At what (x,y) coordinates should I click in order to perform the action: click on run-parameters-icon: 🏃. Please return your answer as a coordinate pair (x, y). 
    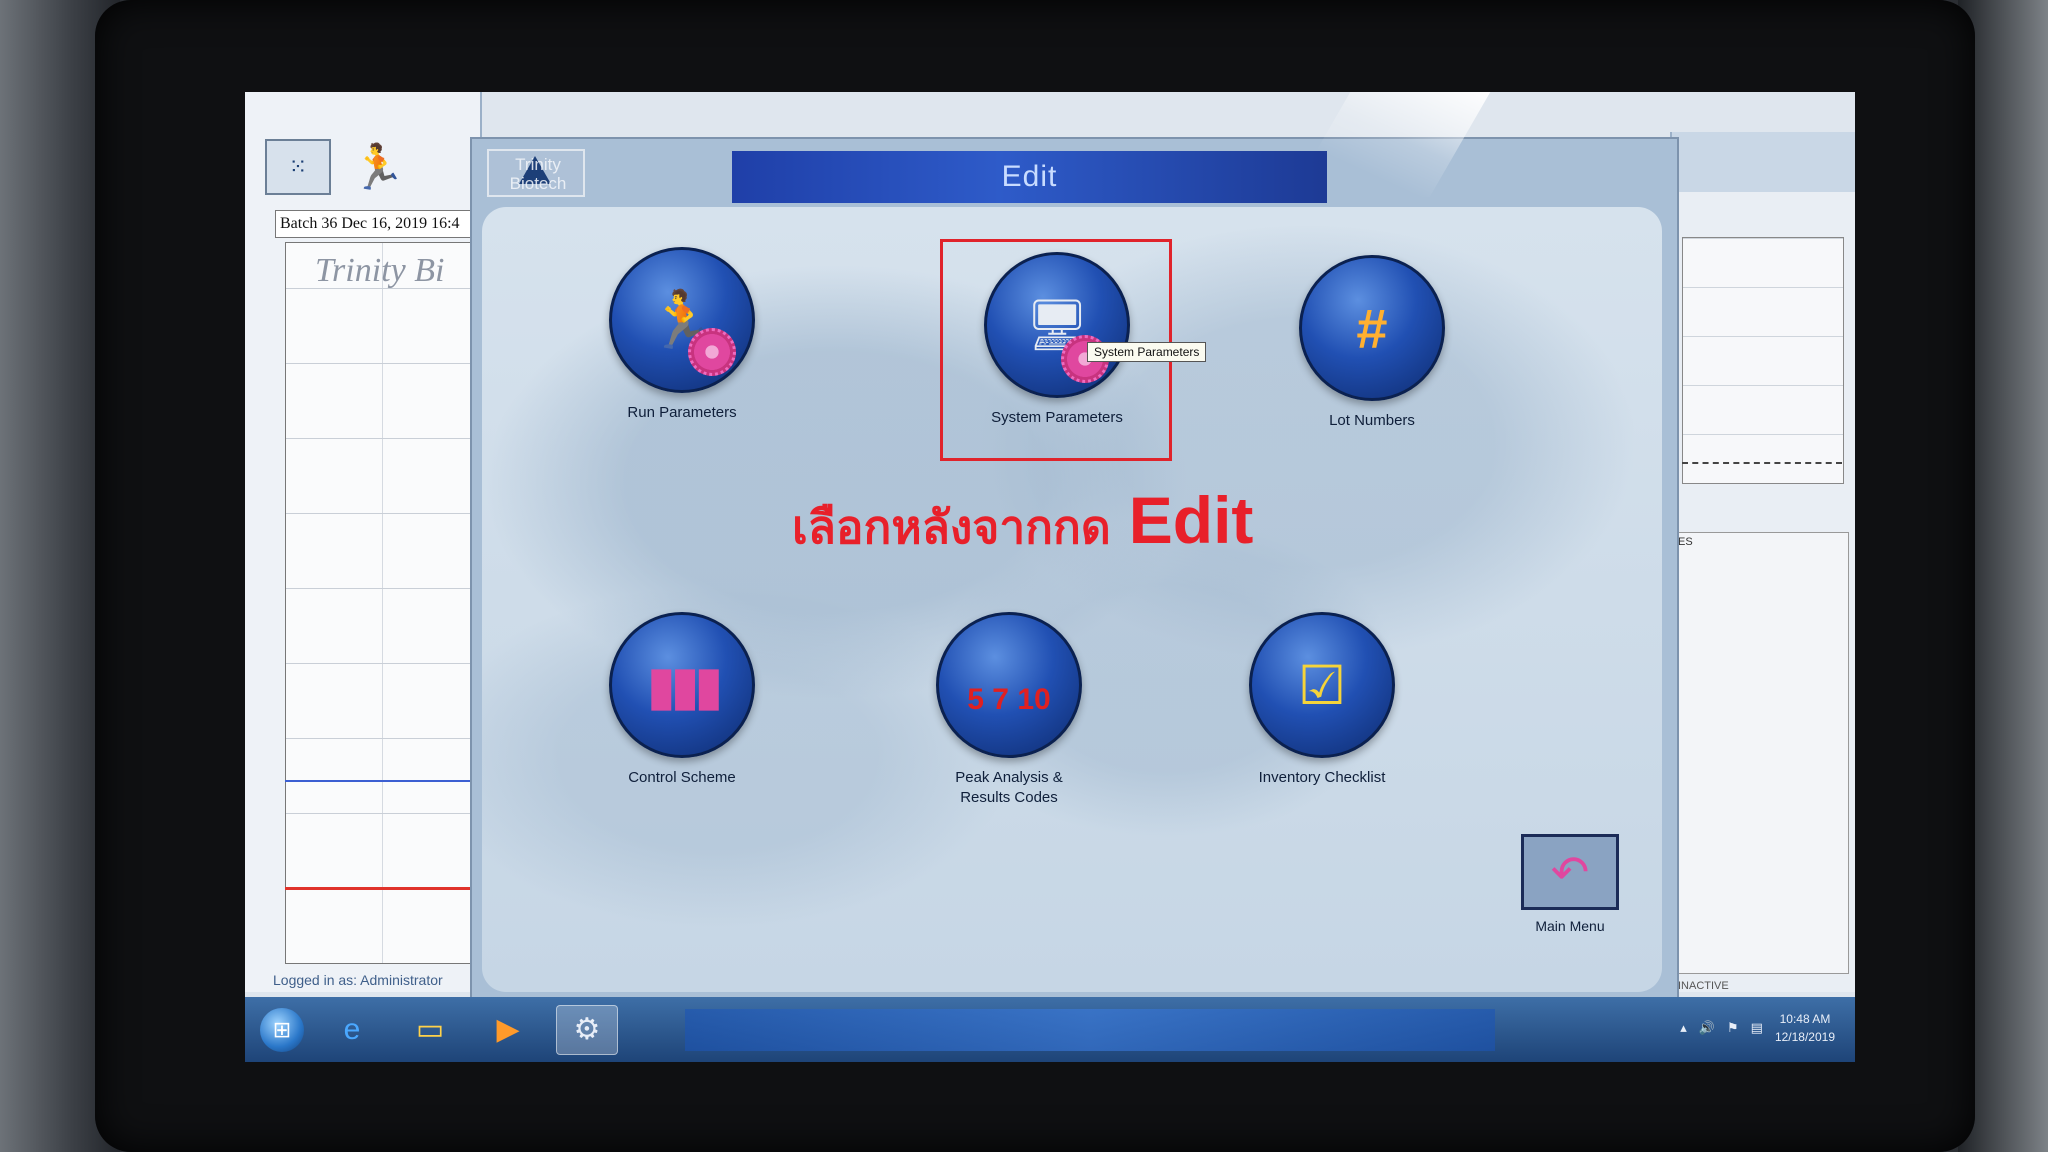
    Looking at the image, I should click on (682, 320).